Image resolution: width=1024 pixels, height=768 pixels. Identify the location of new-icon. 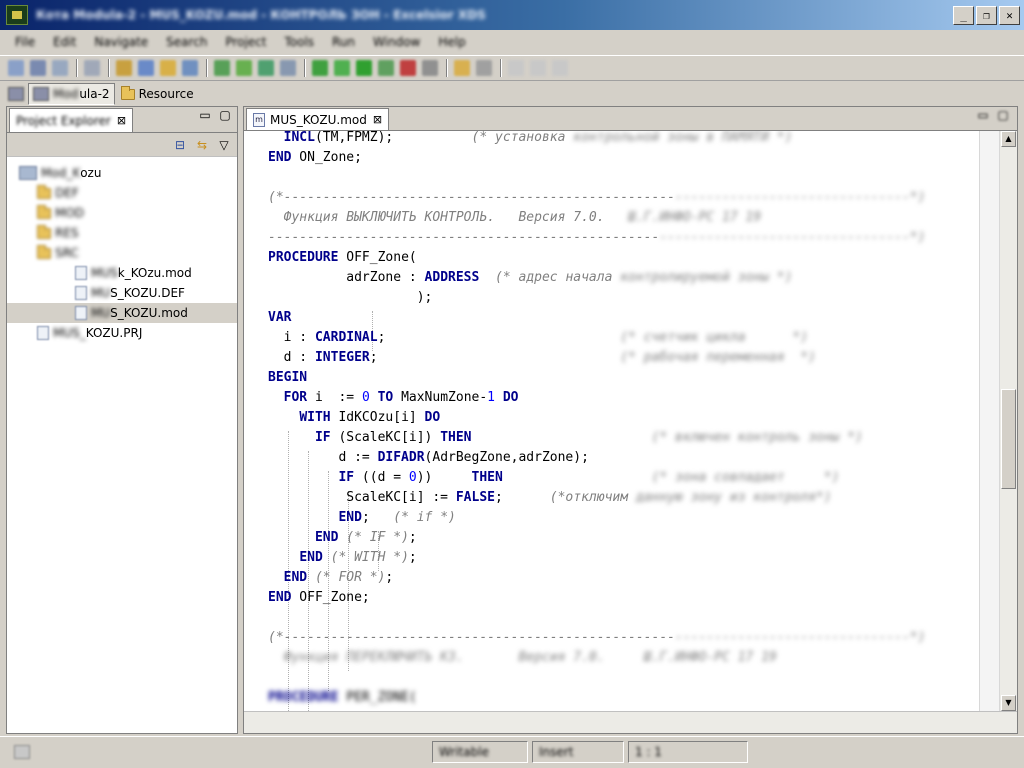
(16, 68).